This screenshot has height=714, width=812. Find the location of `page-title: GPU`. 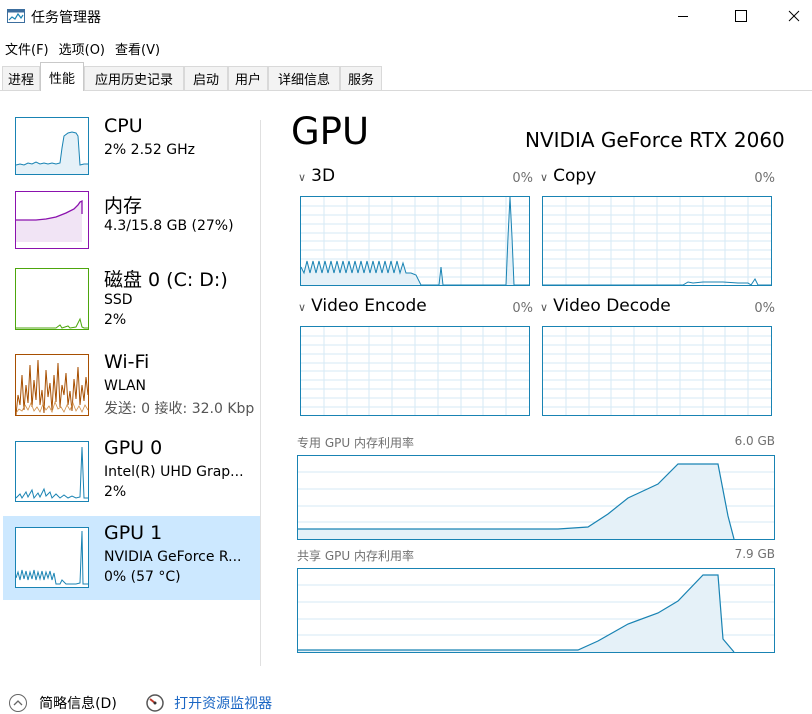

page-title: GPU is located at coordinates (330, 131).